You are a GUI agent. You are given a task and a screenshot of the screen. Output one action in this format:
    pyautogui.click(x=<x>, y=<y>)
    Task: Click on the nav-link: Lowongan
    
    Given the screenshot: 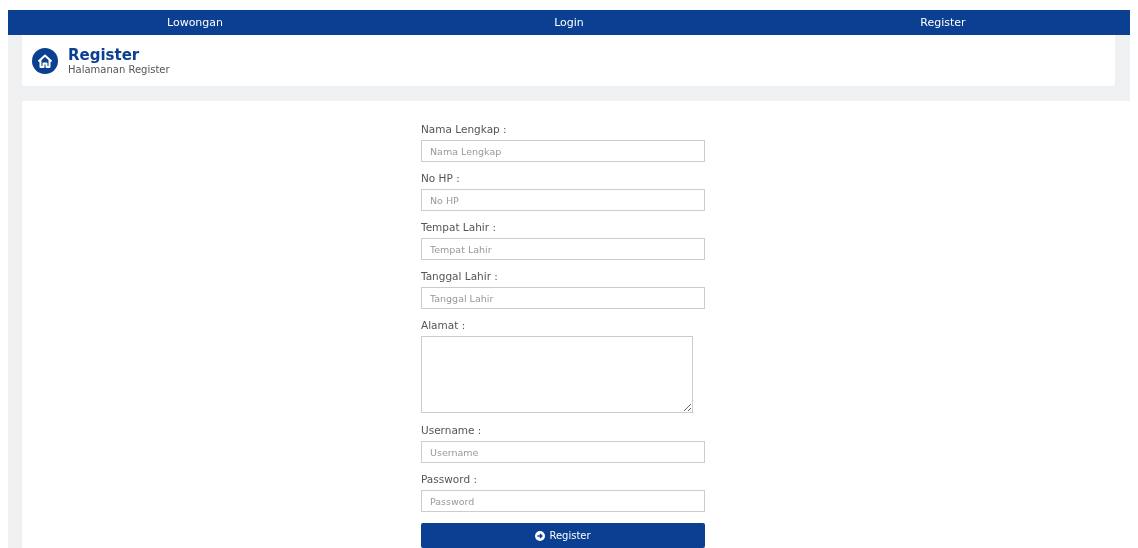 What is the action you would take?
    pyautogui.click(x=195, y=22)
    